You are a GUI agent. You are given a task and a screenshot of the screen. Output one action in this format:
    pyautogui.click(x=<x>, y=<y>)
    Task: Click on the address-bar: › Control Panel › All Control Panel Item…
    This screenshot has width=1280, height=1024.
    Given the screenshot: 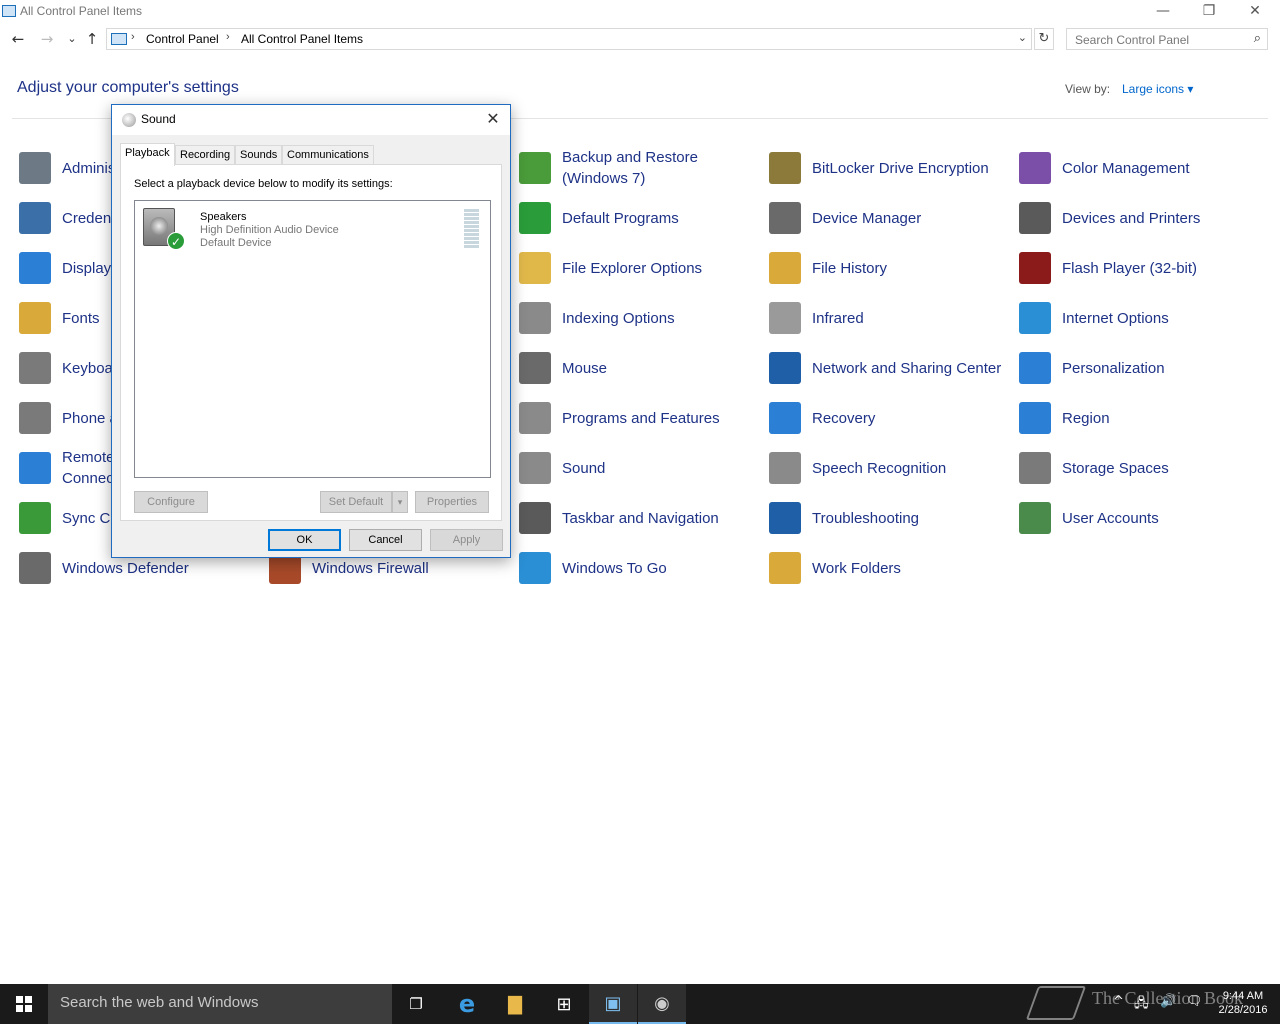 What is the action you would take?
    pyautogui.click(x=569, y=39)
    